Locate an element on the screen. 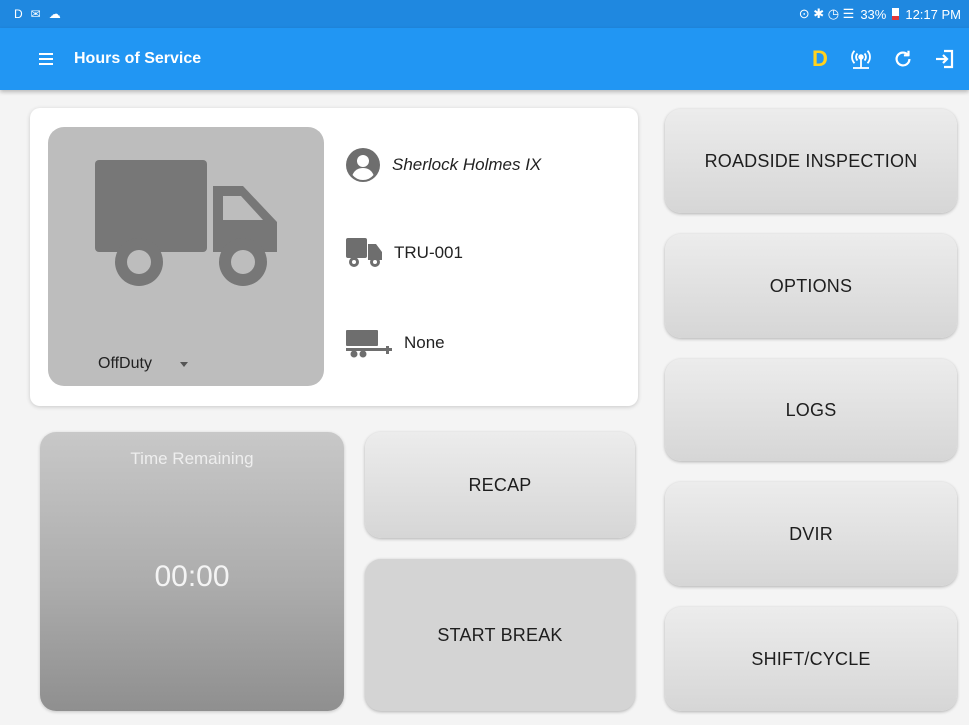 The width and height of the screenshot is (969, 725). clock: 12:17 PM is located at coordinates (933, 14).